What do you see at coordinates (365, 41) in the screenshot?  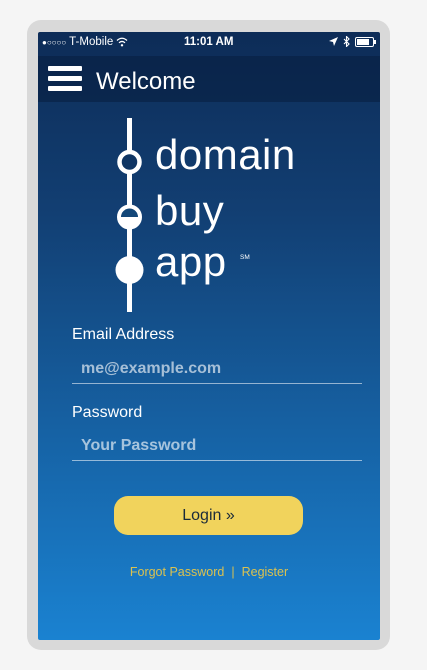 I see `battery-icon` at bounding box center [365, 41].